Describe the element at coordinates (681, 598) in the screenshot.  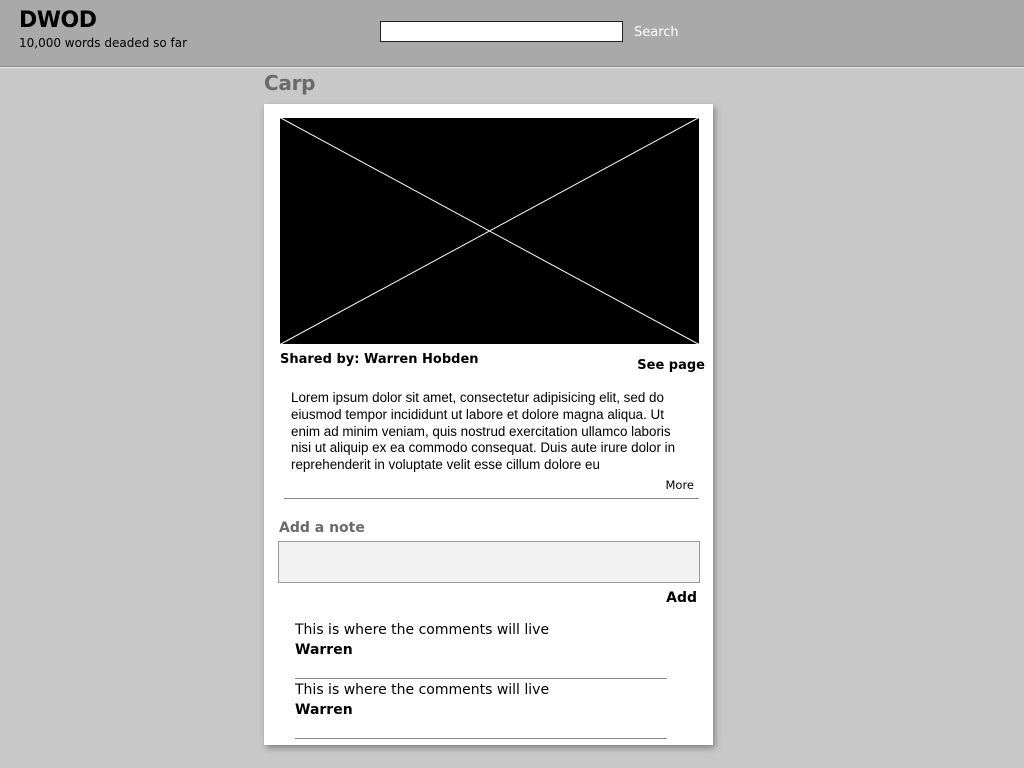
I see `add-note-button: Add` at that location.